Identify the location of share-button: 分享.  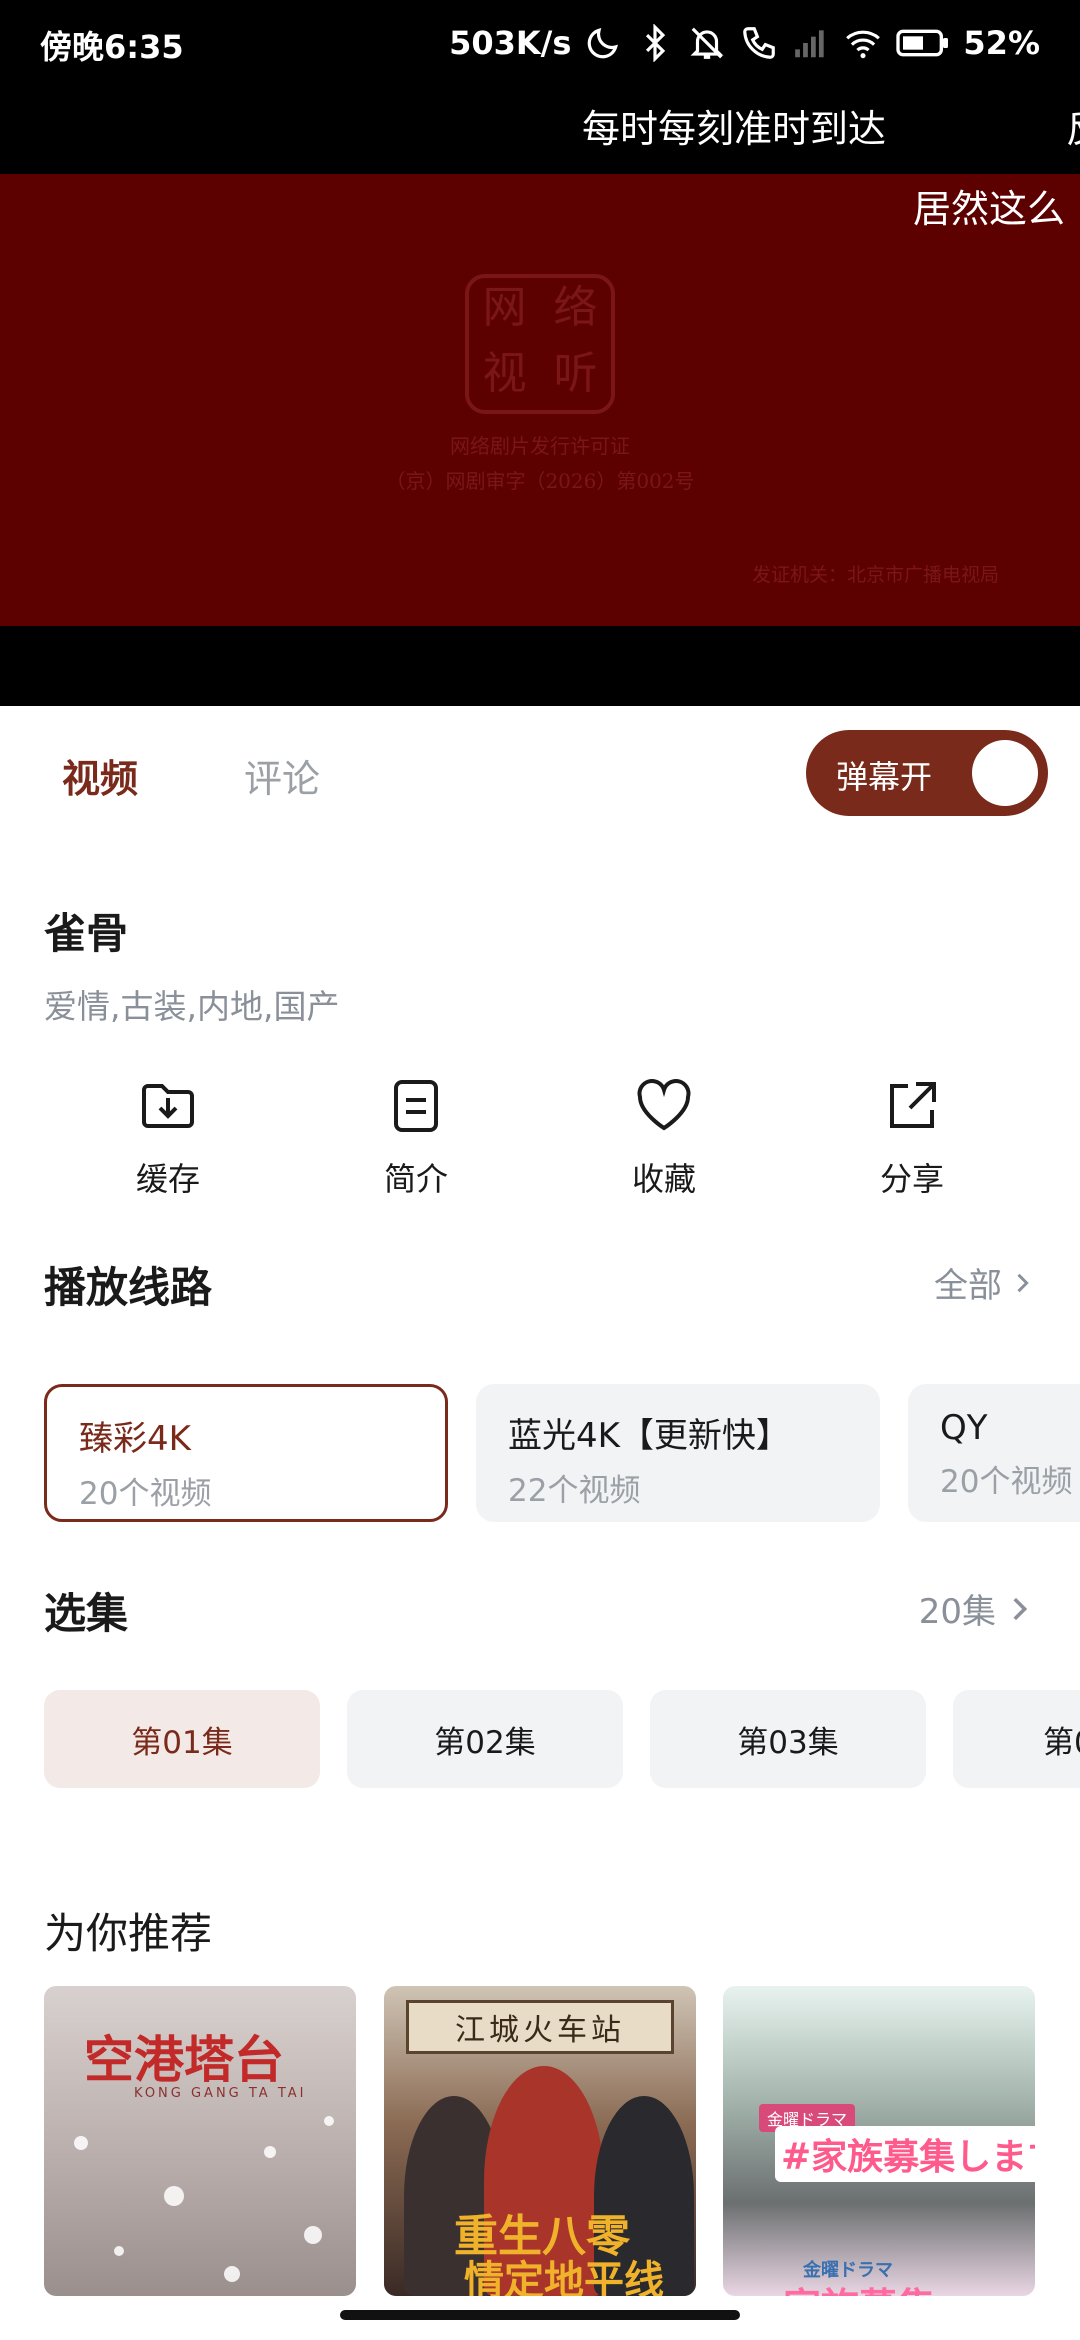
(912, 1137).